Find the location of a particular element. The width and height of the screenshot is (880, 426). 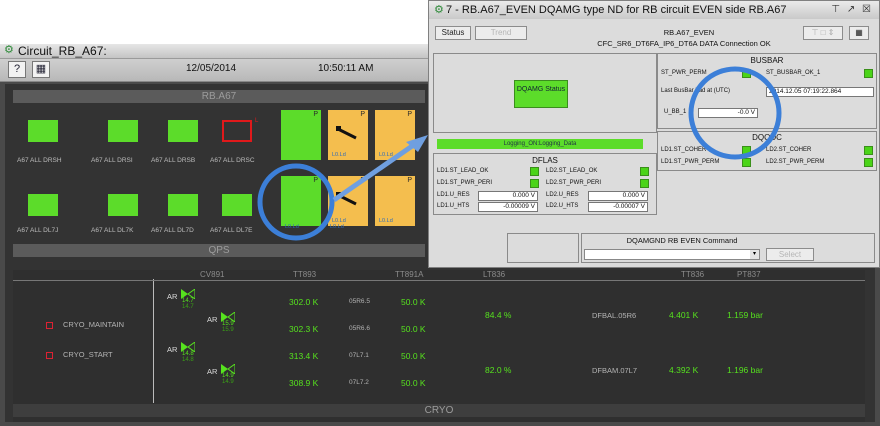

lt836-value: 82.0 % is located at coordinates (498, 370).